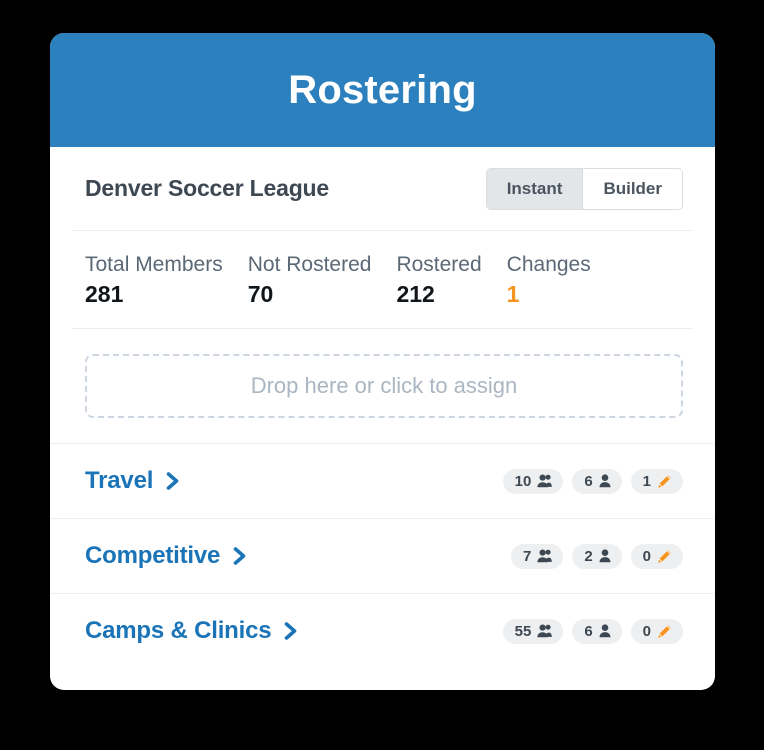 The width and height of the screenshot is (764, 750). I want to click on stat-value: 281, so click(104, 294).